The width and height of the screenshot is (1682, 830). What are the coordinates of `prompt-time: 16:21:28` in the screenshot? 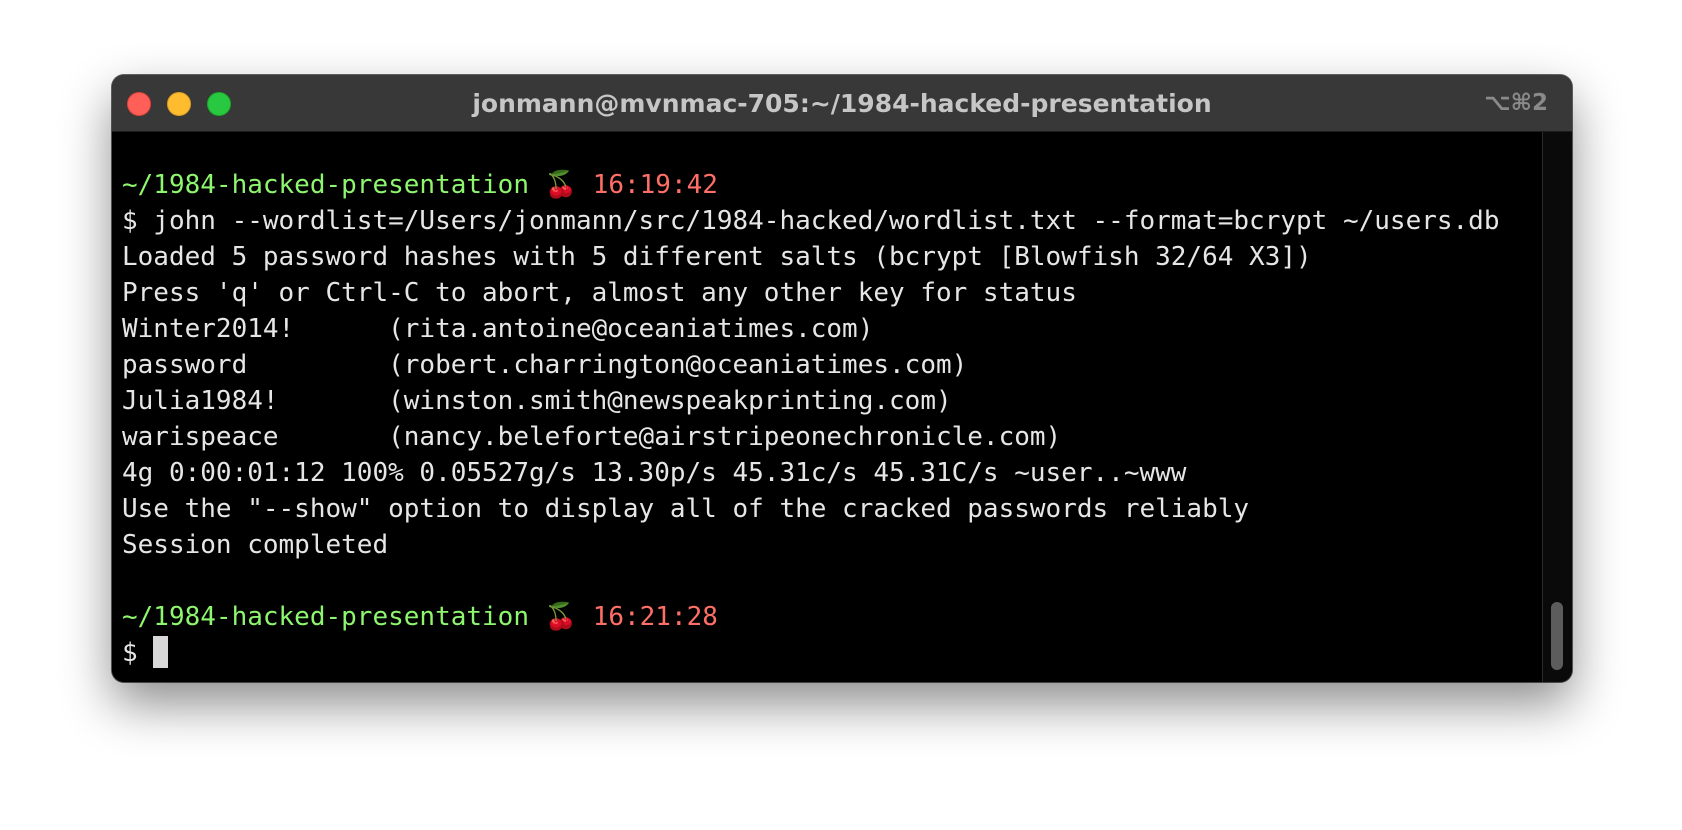 It's located at (655, 617).